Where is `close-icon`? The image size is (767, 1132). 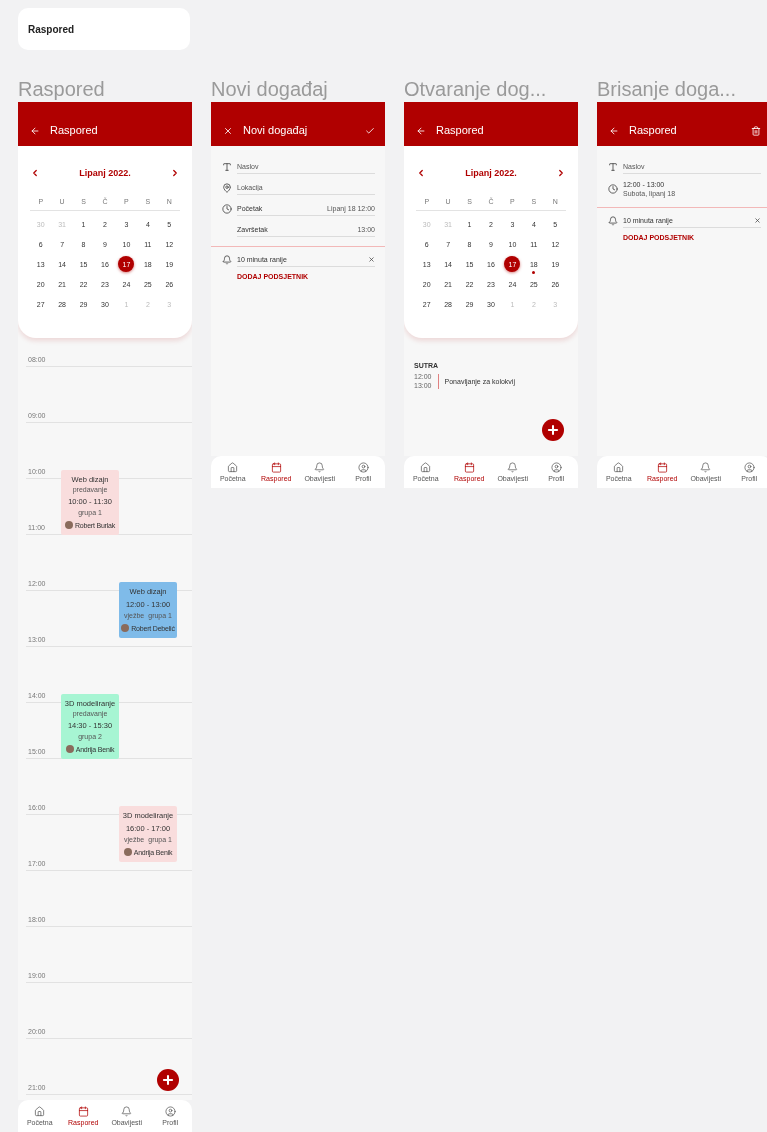
close-icon is located at coordinates (228, 131).